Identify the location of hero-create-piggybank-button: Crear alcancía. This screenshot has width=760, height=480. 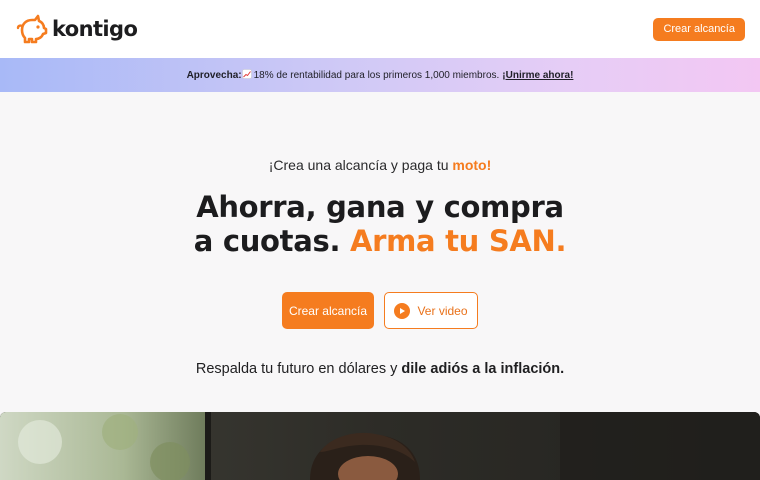
(328, 310).